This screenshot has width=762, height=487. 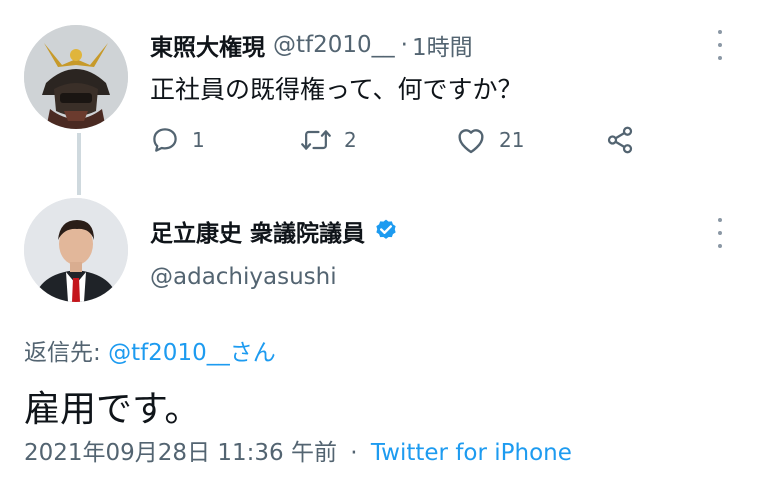 I want to click on share-button, so click(x=620, y=140).